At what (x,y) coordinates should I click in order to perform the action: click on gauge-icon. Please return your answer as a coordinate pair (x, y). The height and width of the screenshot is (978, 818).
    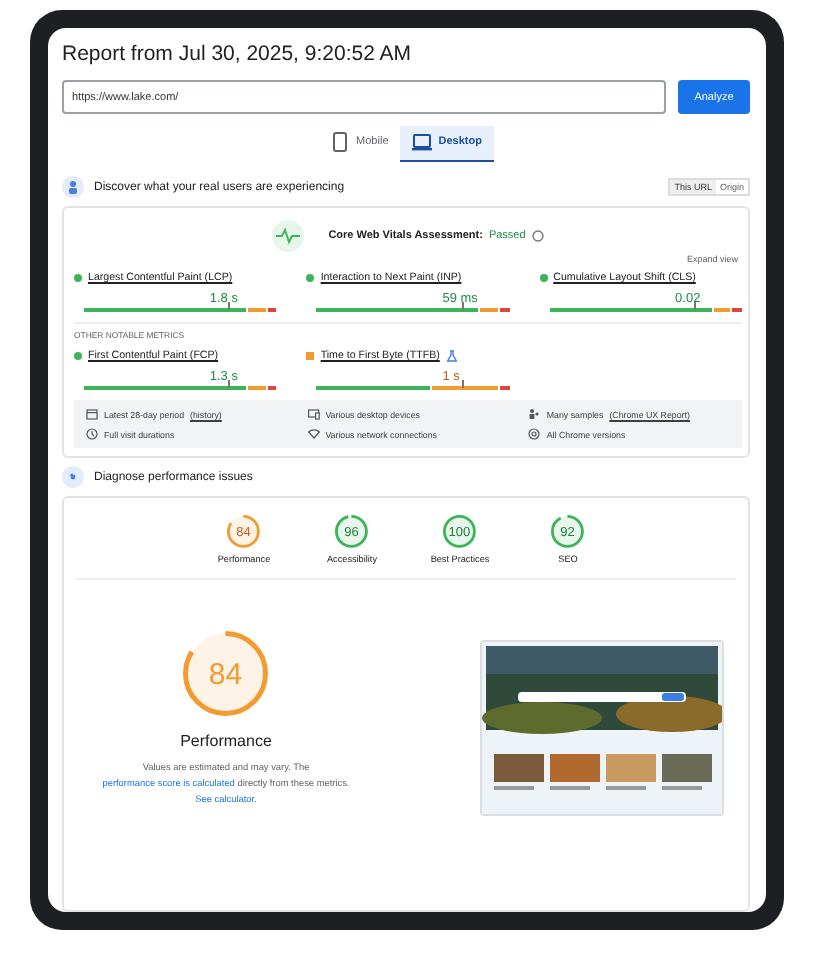
    Looking at the image, I should click on (73, 477).